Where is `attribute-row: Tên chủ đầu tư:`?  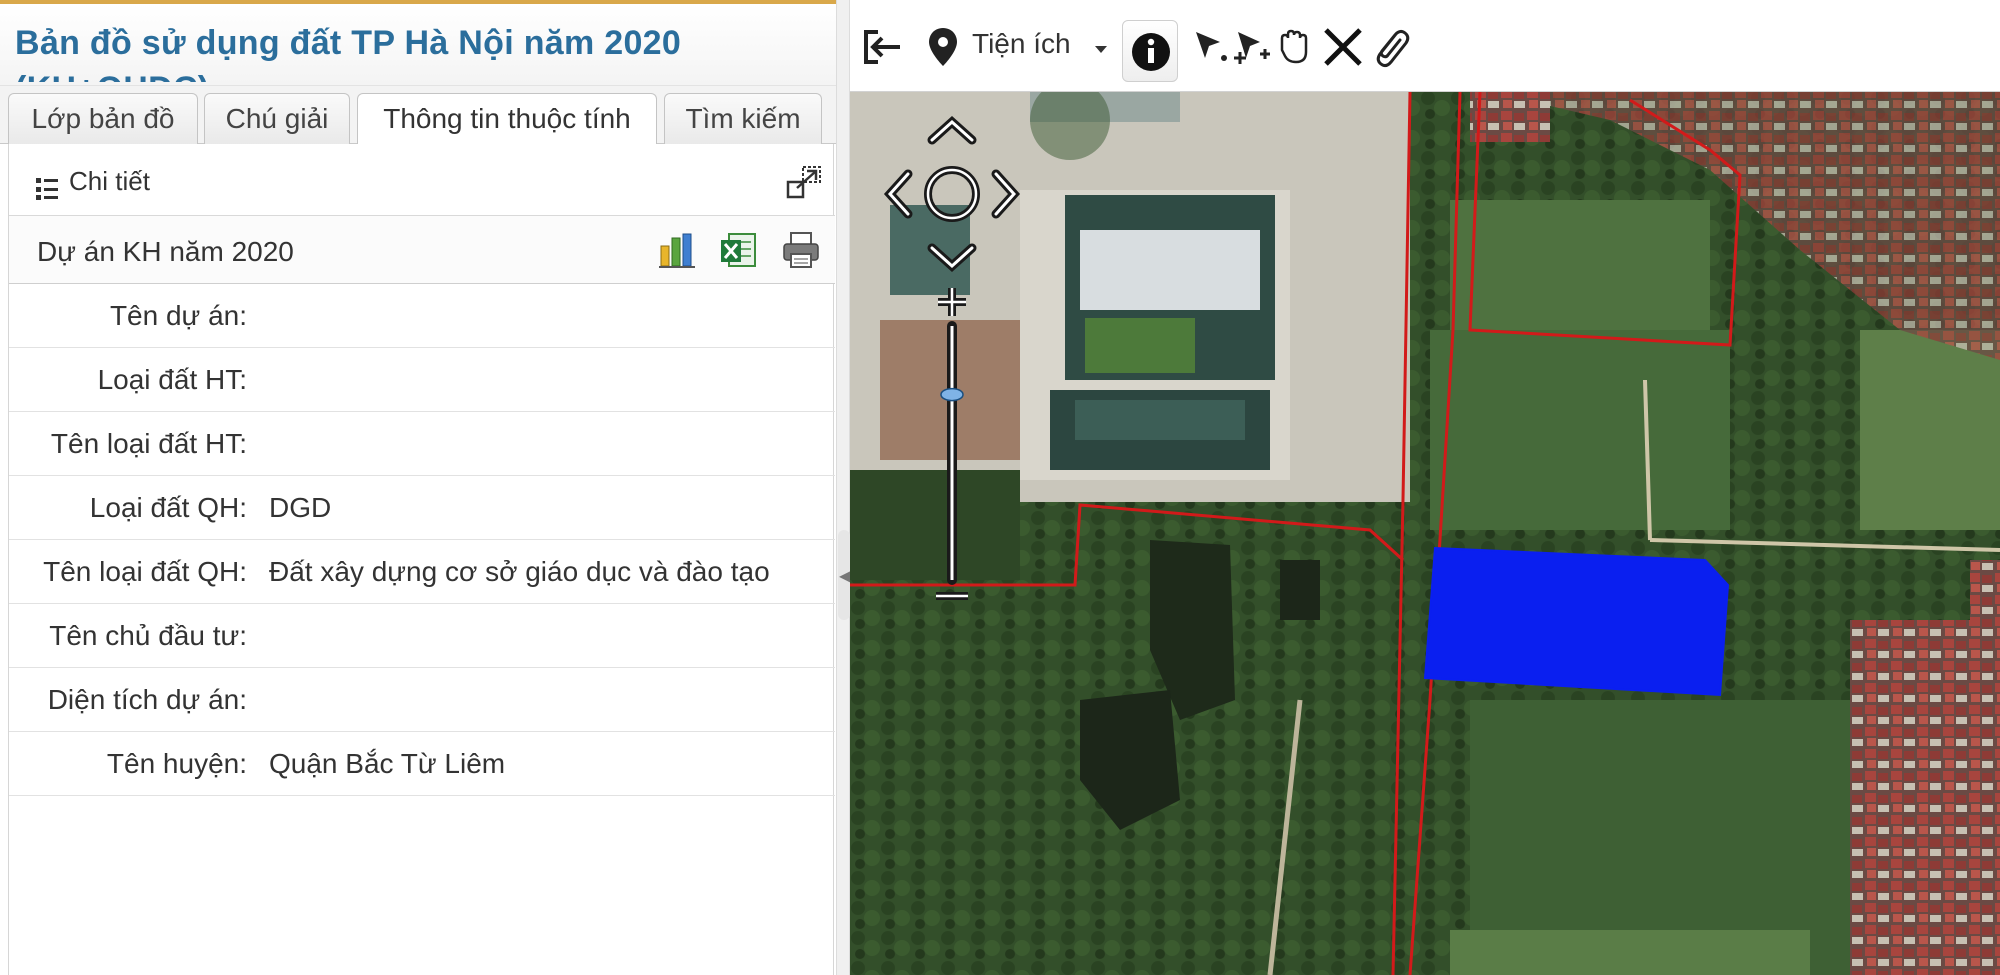
attribute-row: Tên chủ đầu tư: is located at coordinates (422, 636).